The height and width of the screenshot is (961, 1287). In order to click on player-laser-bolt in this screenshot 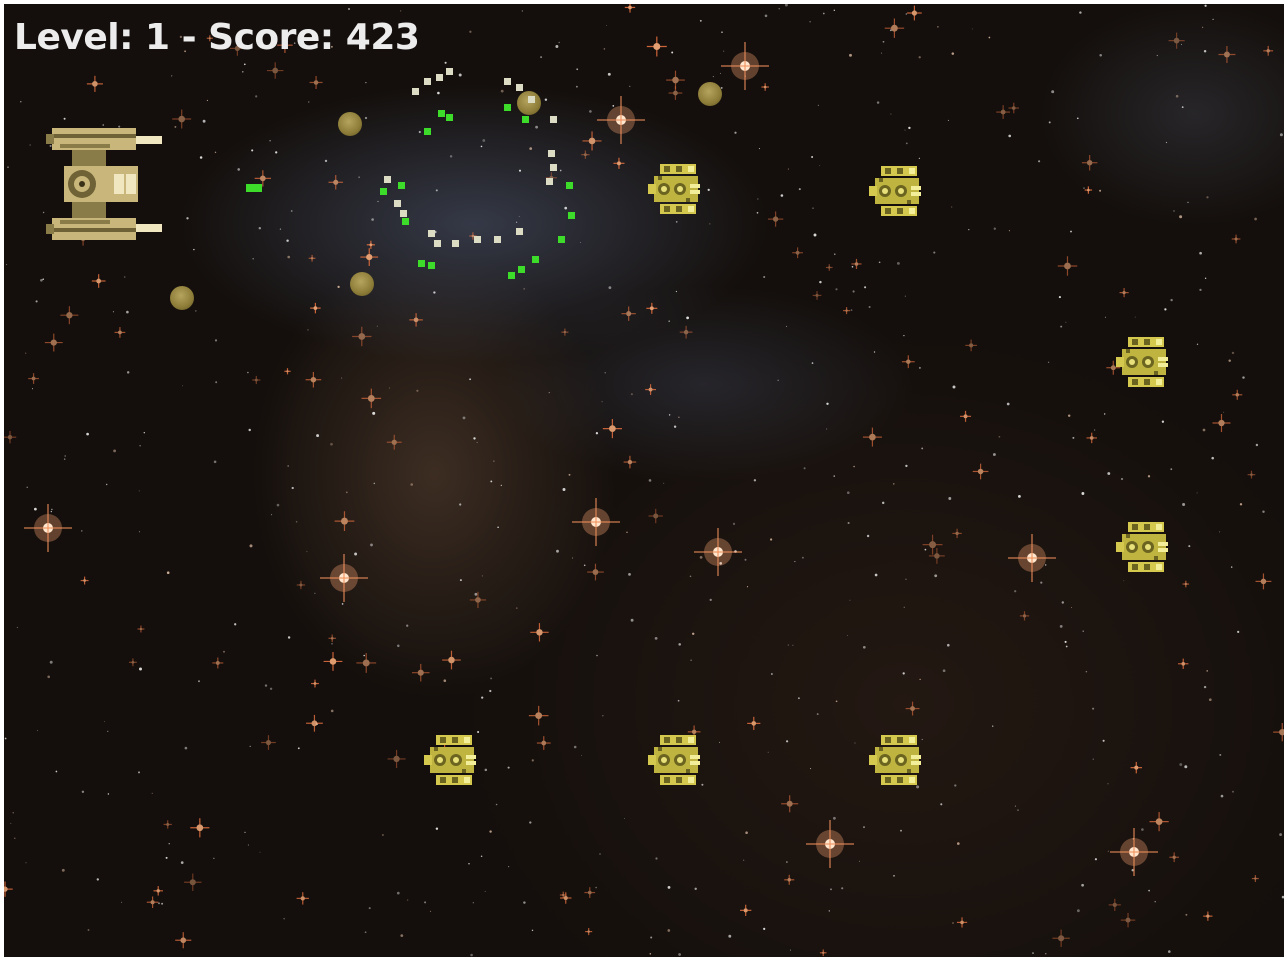, I will do `click(254, 188)`.